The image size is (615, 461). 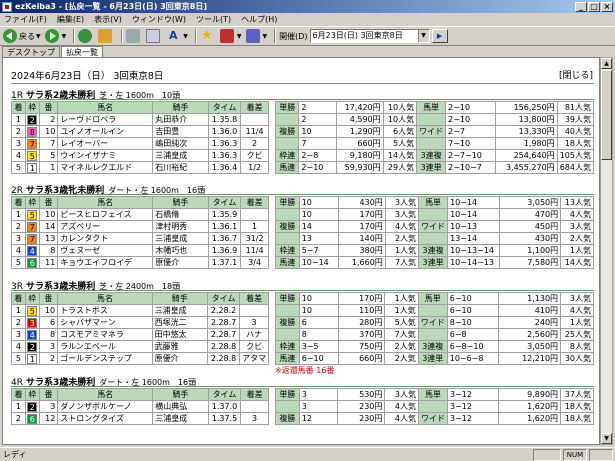 I want to click on popularity: 39人気, so click(x=575, y=119).